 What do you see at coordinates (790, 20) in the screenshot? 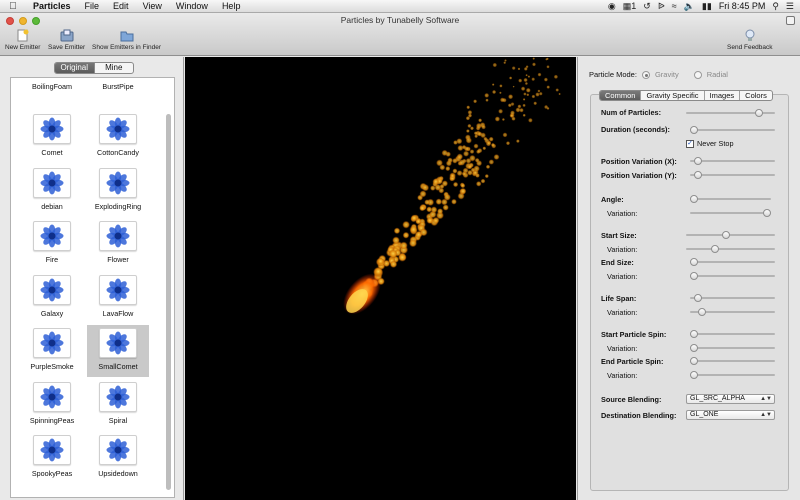
I see `fullscreen-button` at bounding box center [790, 20].